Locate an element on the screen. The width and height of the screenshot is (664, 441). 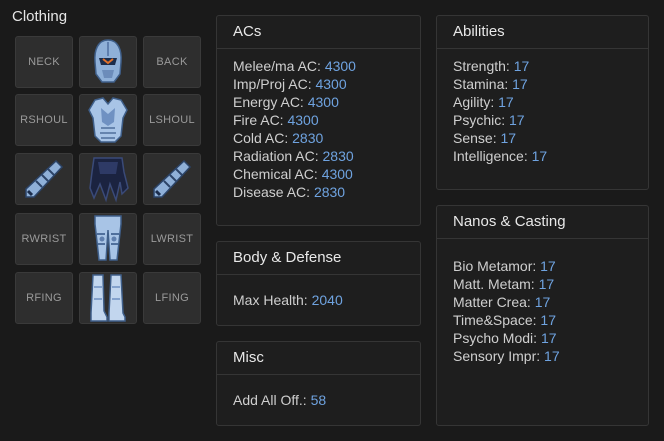
nano-row-label: Psycho Modi: is located at coordinates (495, 338).